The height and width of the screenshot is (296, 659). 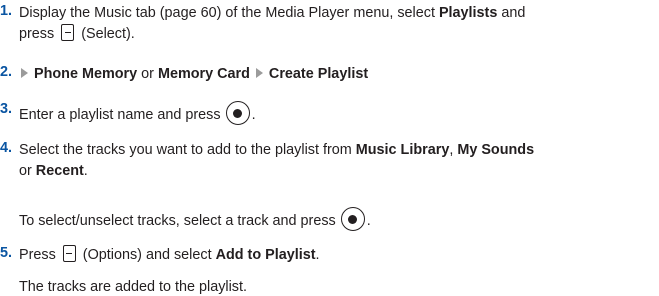 What do you see at coordinates (6, 148) in the screenshot?
I see `step-number: 4.` at bounding box center [6, 148].